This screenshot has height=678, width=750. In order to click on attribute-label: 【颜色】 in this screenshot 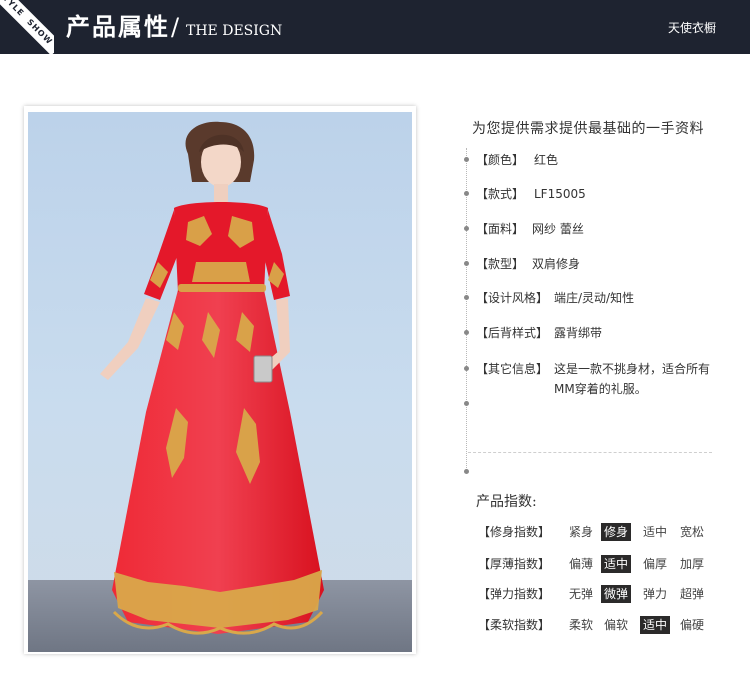, I will do `click(500, 160)`.